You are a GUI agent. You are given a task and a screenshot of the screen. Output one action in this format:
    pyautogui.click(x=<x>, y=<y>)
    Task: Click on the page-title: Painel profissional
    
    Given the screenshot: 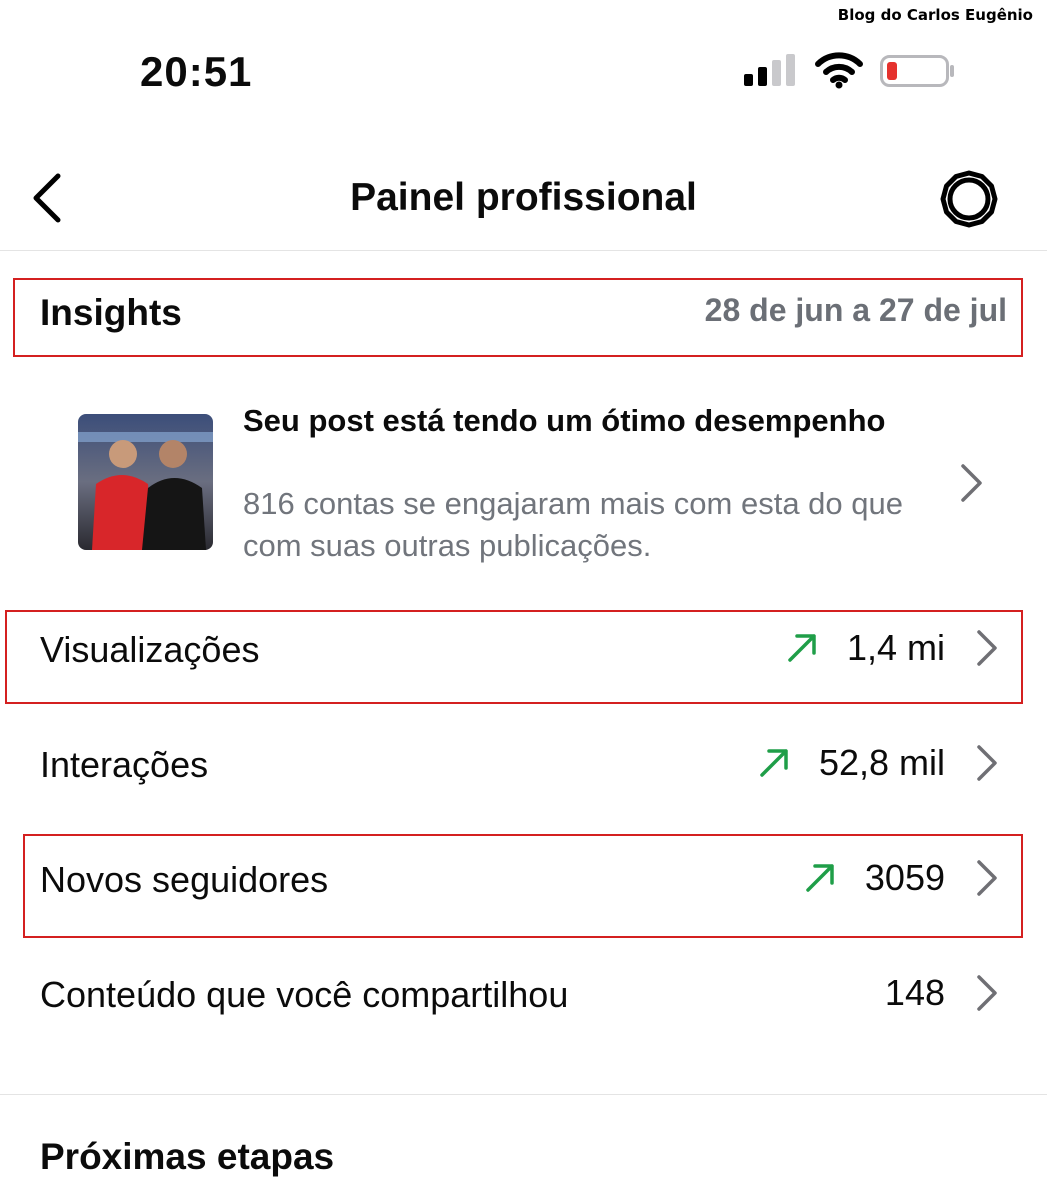 What is the action you would take?
    pyautogui.click(x=523, y=197)
    